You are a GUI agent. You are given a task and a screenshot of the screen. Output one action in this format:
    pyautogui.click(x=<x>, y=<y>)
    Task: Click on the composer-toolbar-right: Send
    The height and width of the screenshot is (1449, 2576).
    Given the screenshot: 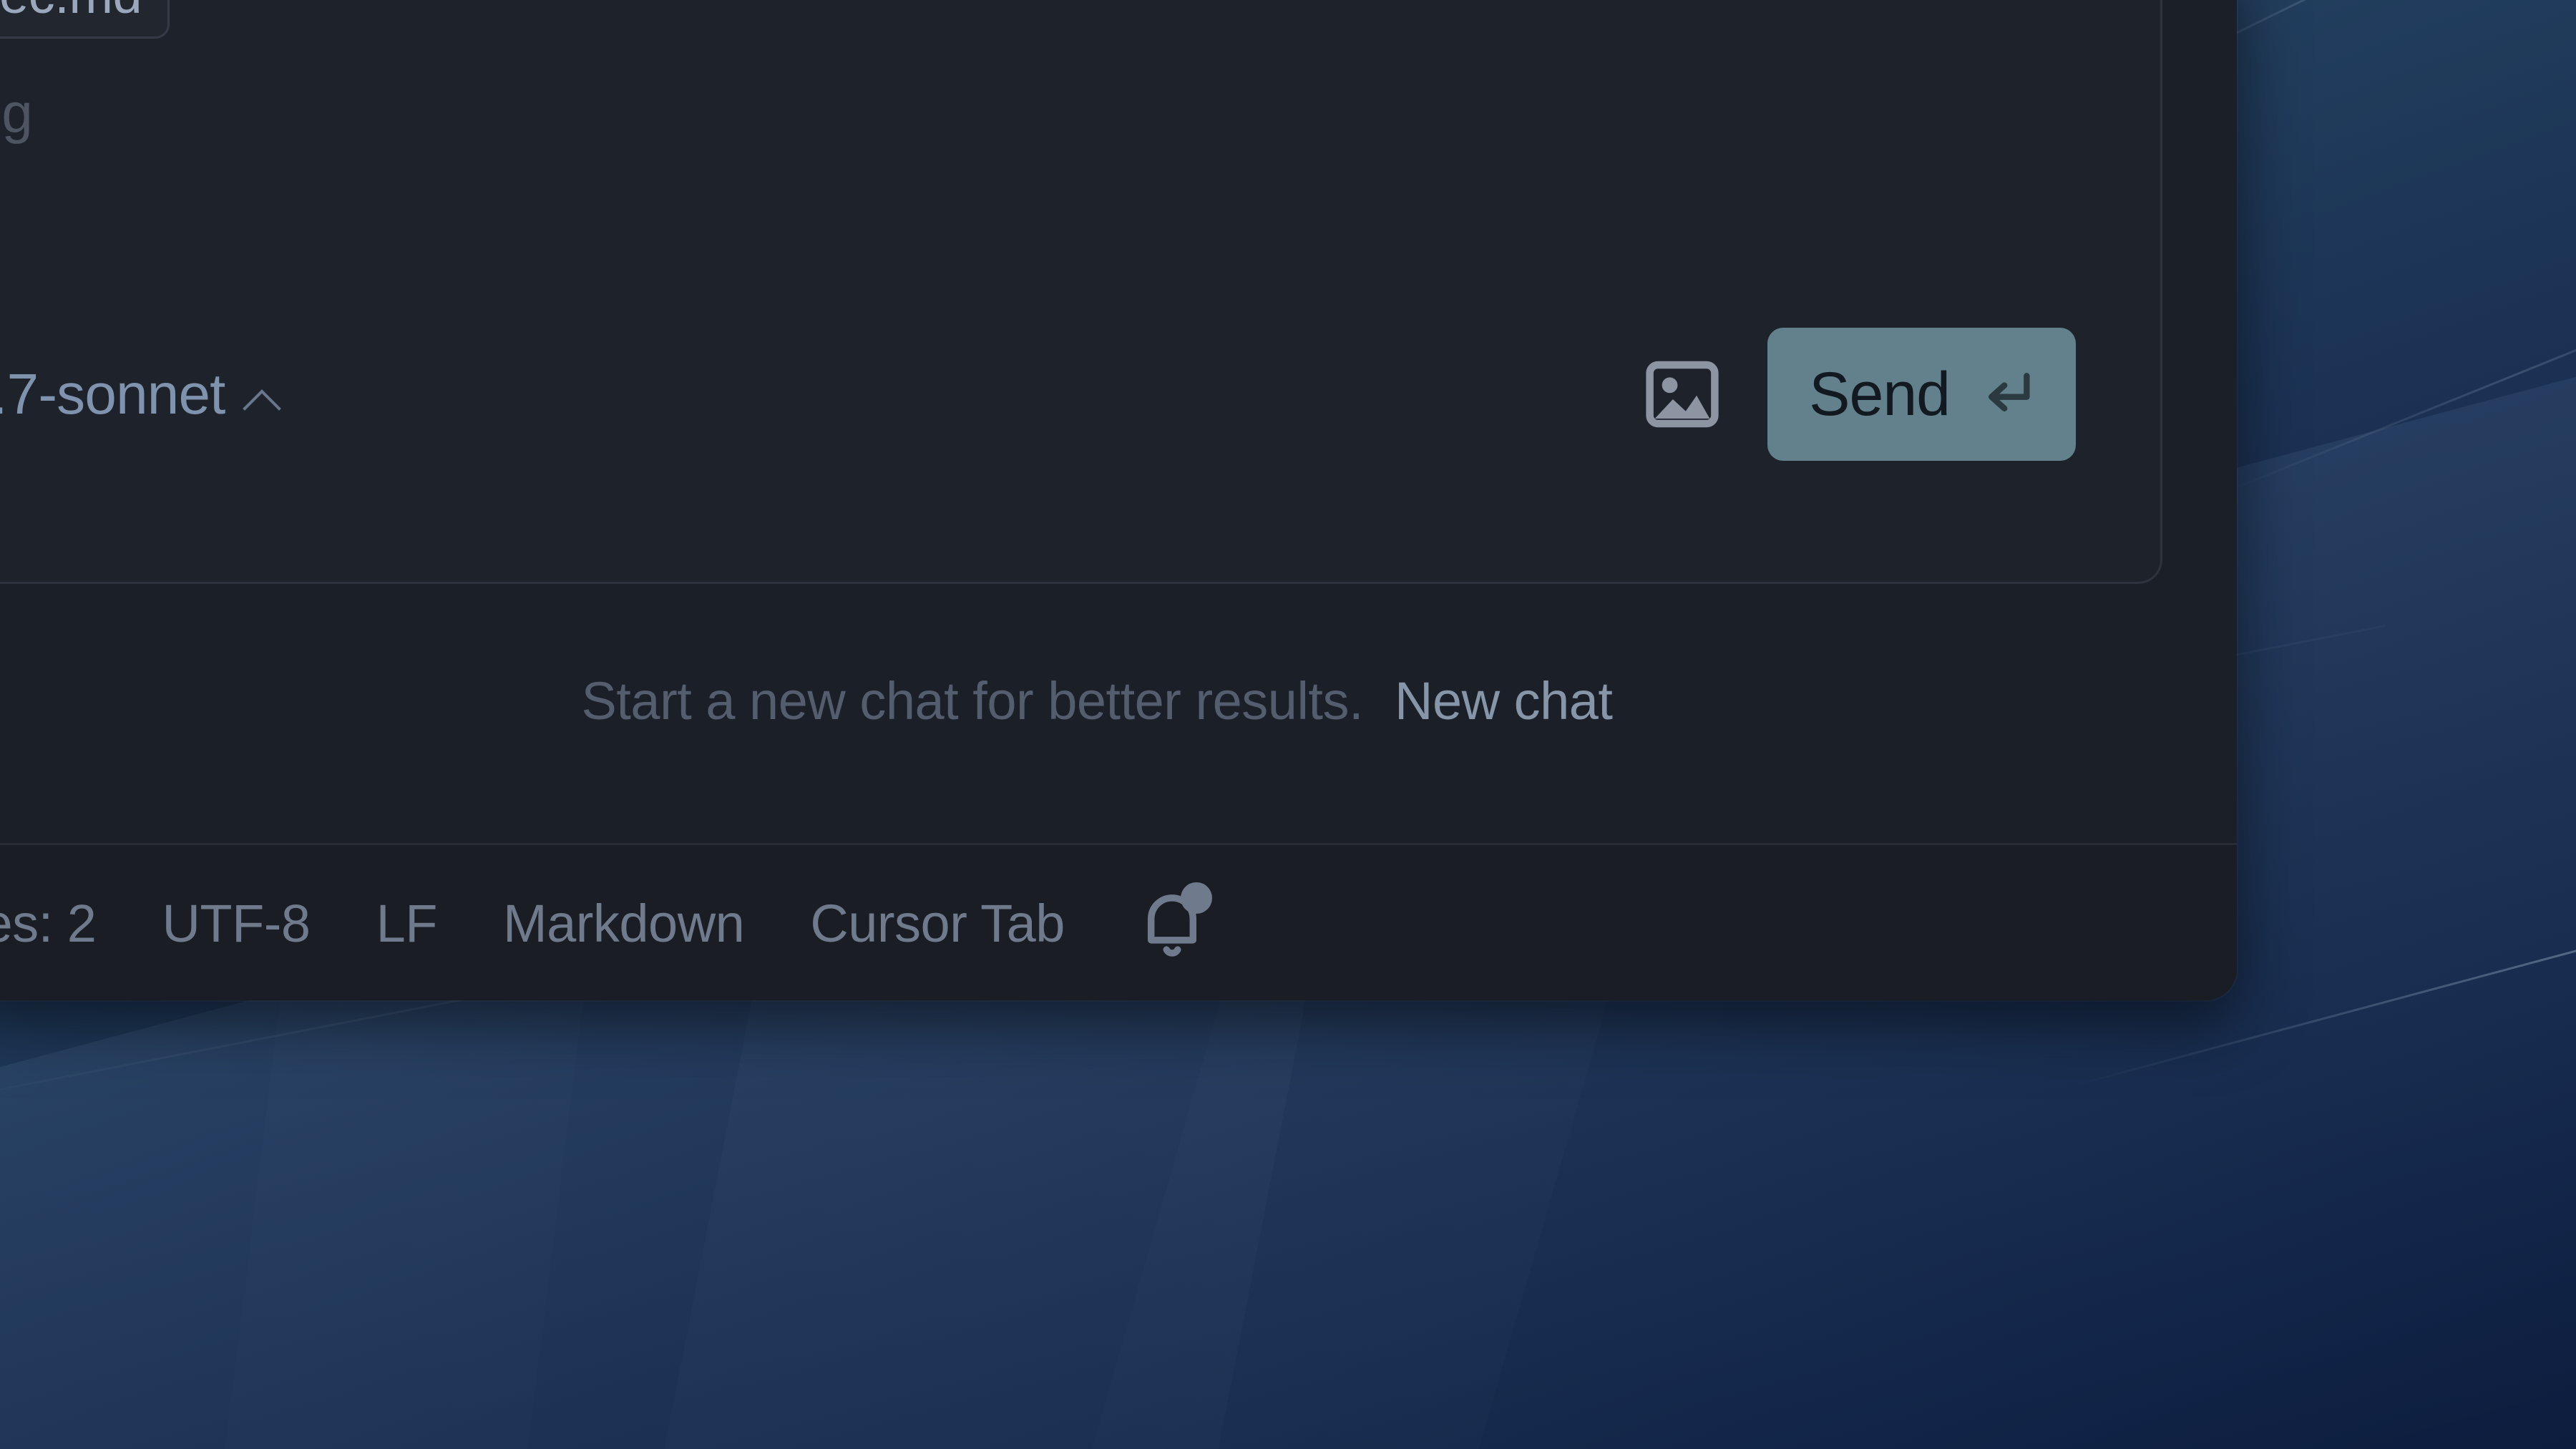 What is the action you would take?
    pyautogui.click(x=1902, y=394)
    